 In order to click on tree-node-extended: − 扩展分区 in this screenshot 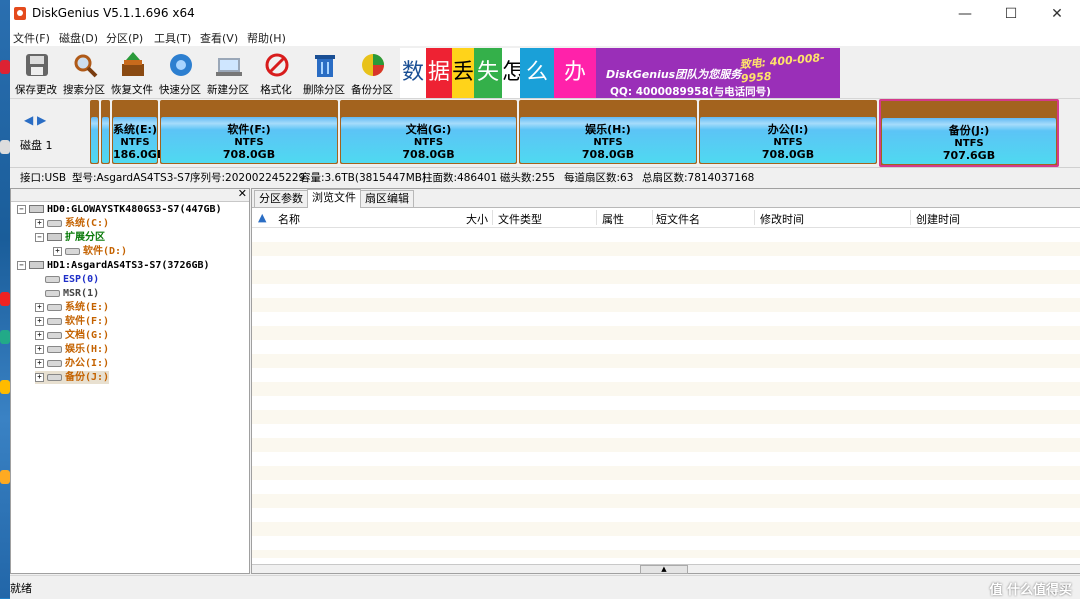, I will do `click(70, 237)`.